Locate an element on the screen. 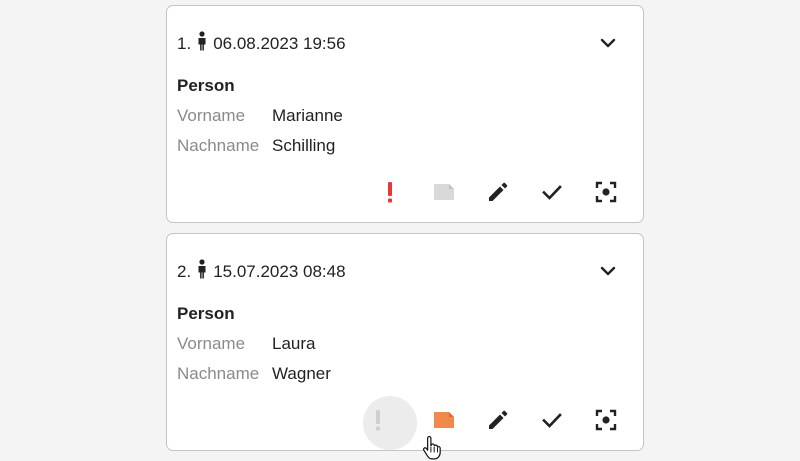 This screenshot has width=800, height=461. entry-index: 1. is located at coordinates (184, 43).